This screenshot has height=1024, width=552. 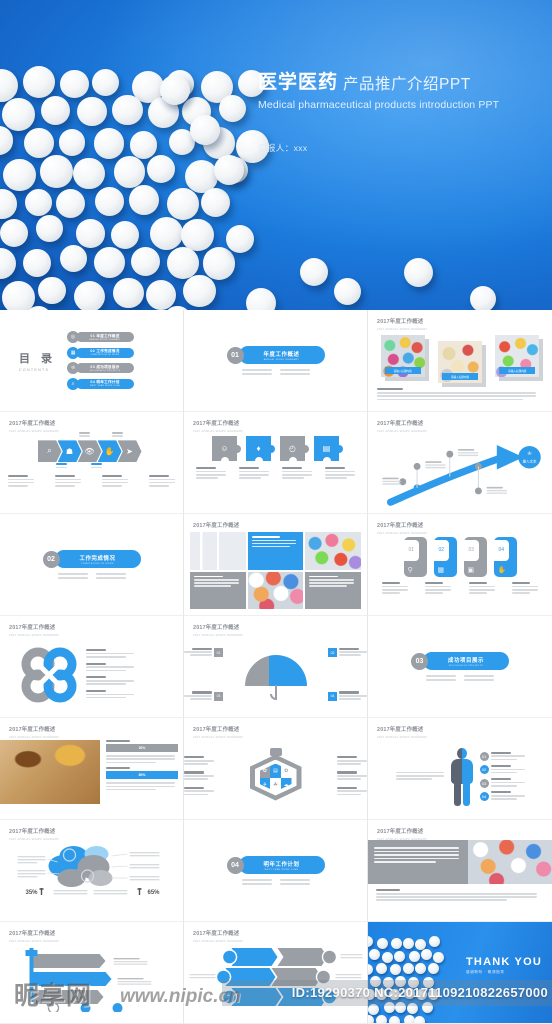 I want to click on clock-icon: ◴, so click(x=294, y=450).